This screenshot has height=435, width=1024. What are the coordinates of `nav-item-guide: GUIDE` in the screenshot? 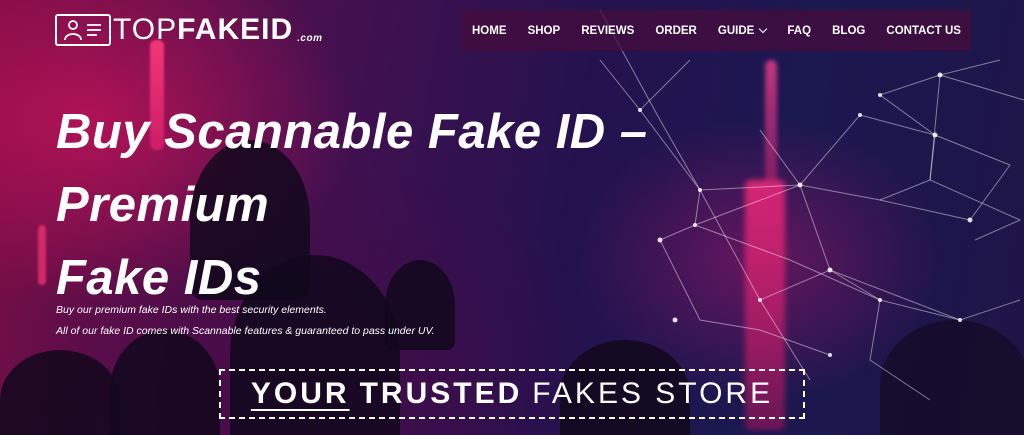 It's located at (742, 30).